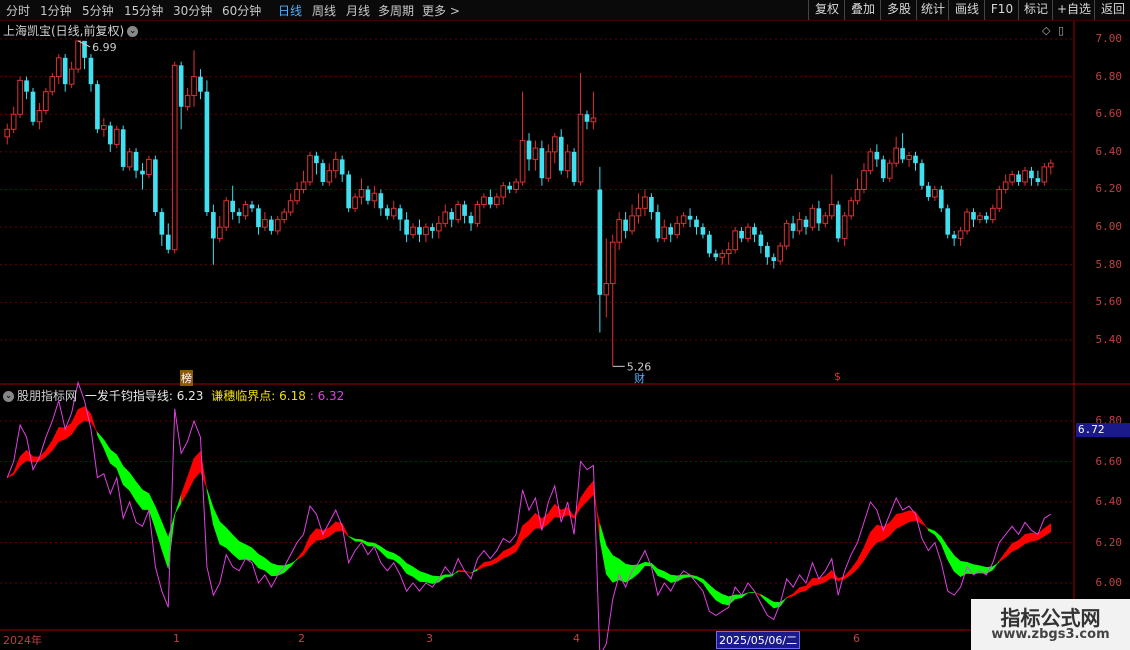 The image size is (1130, 650). What do you see at coordinates (1050, 624) in the screenshot?
I see `watermark-logo: 指标公式网 www.zbgs3.com` at bounding box center [1050, 624].